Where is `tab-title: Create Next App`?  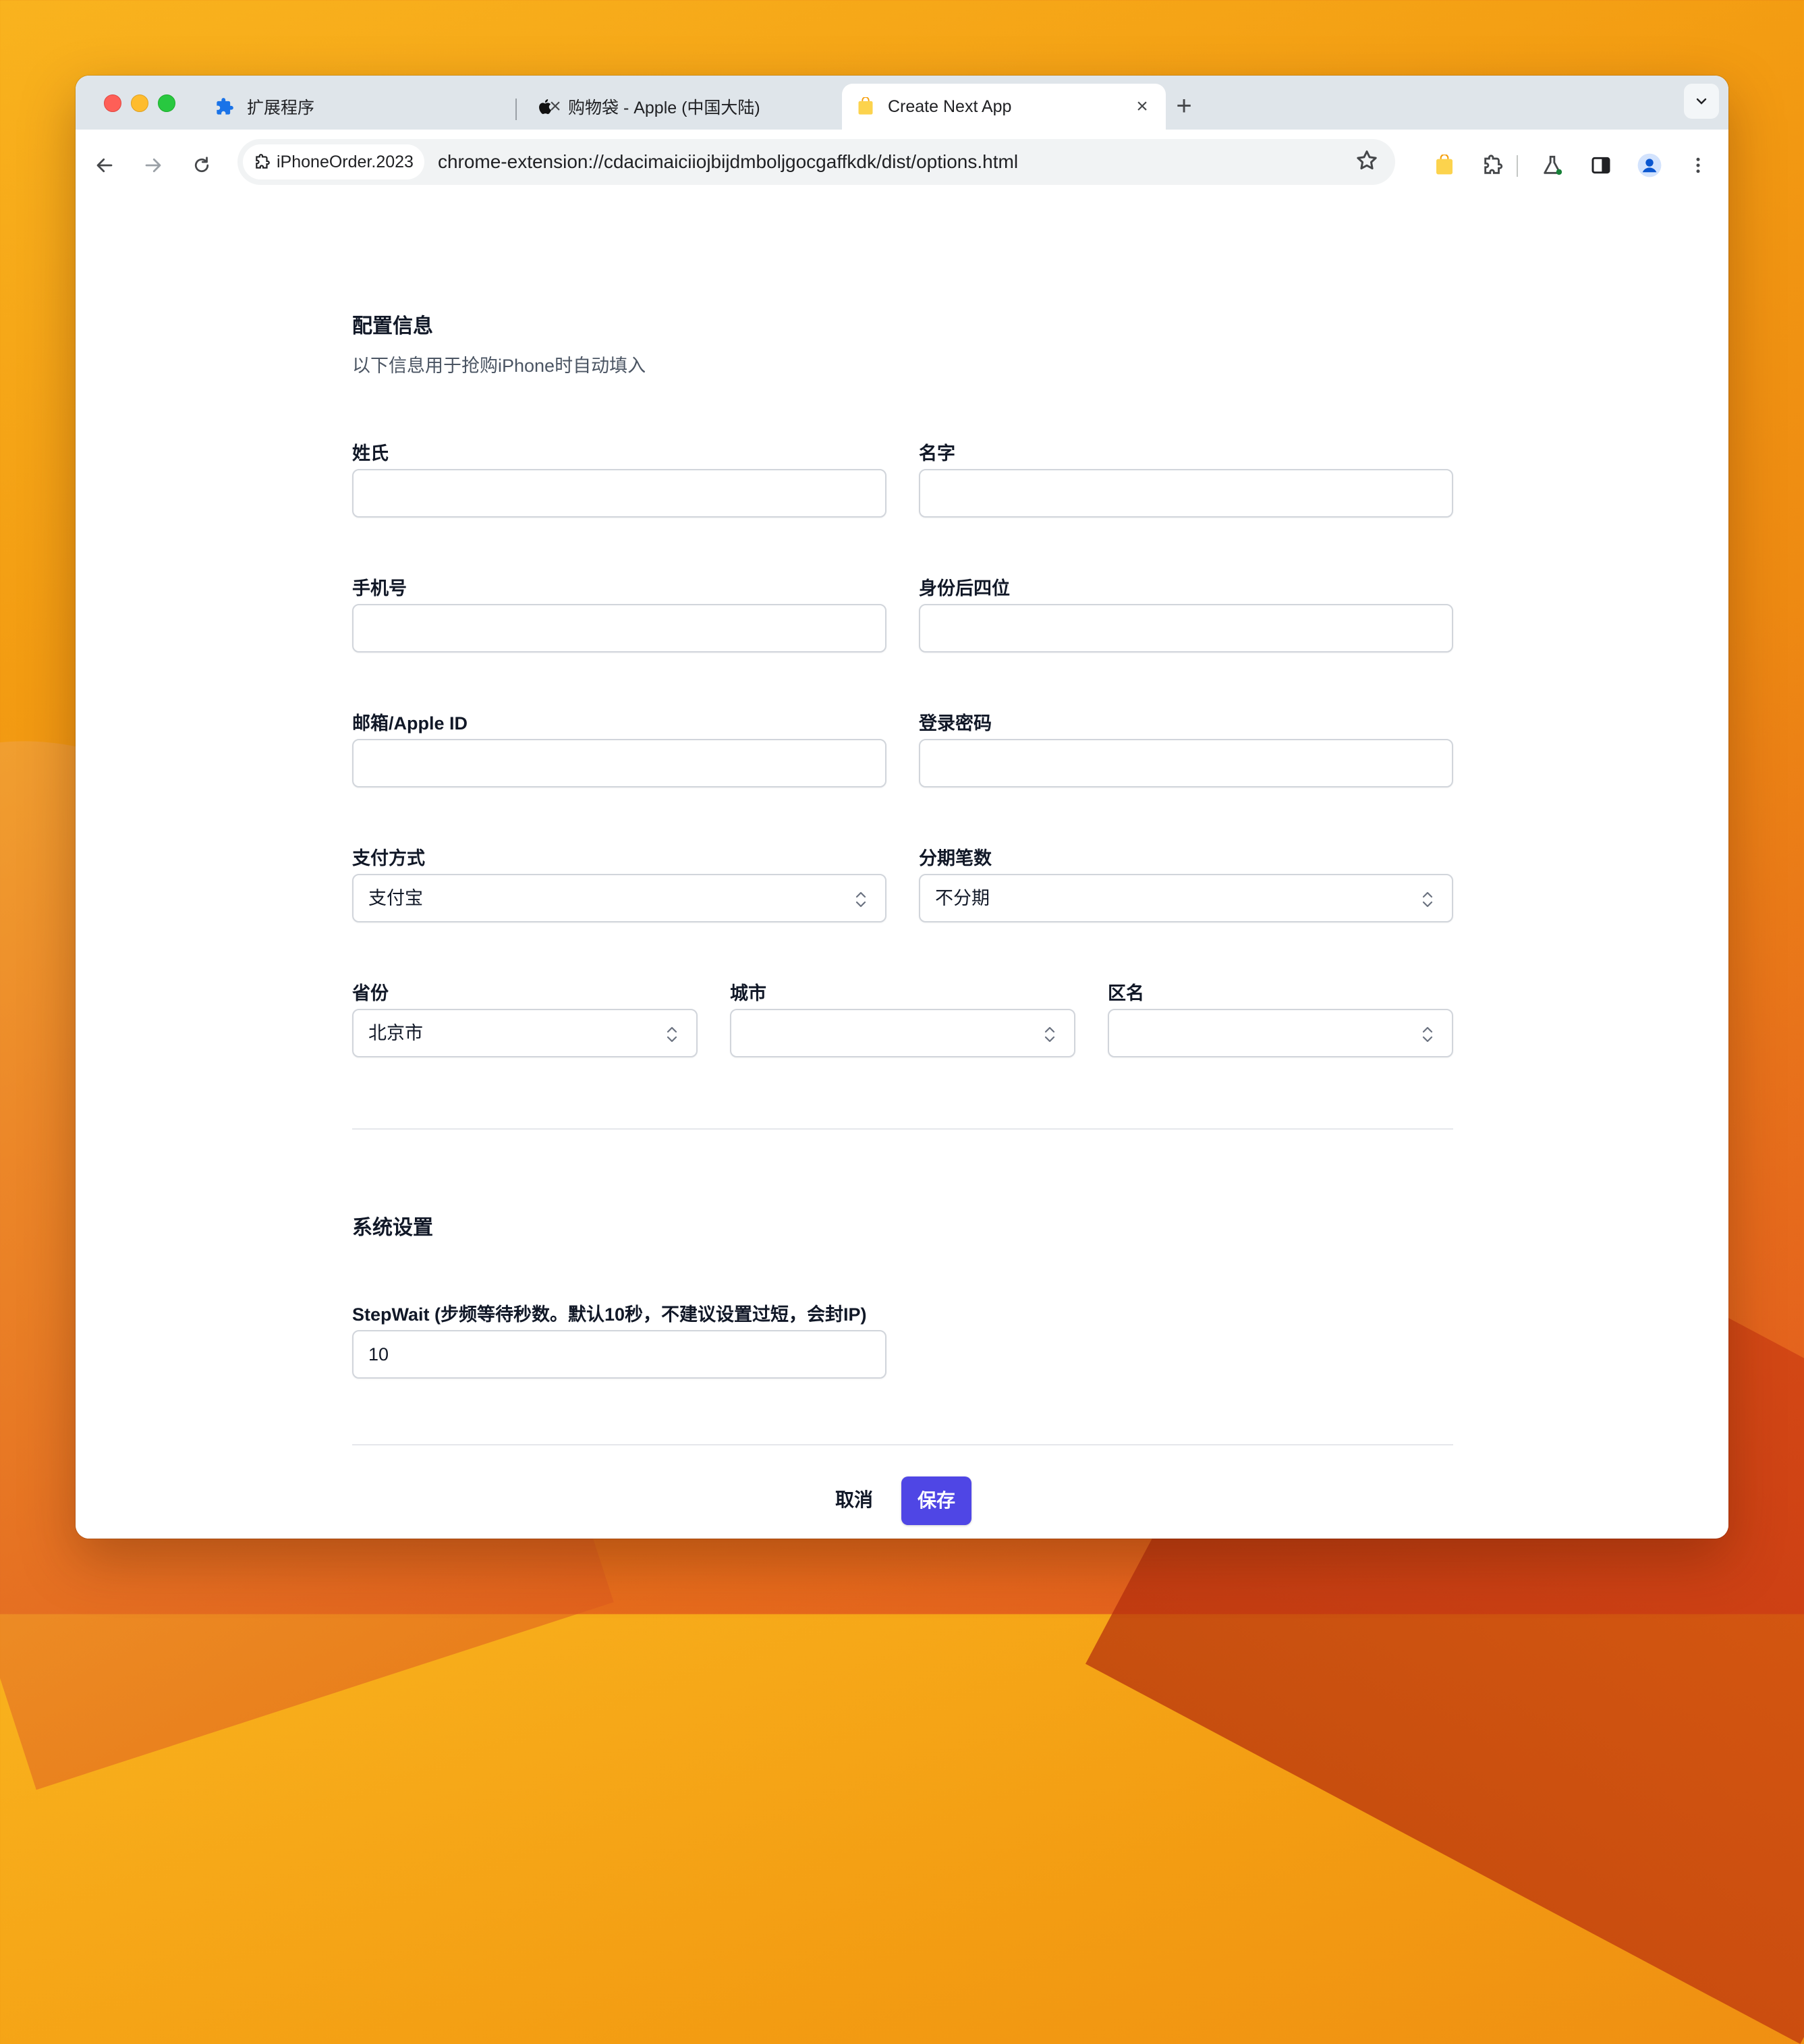
tab-title: Create Next App is located at coordinates (950, 106).